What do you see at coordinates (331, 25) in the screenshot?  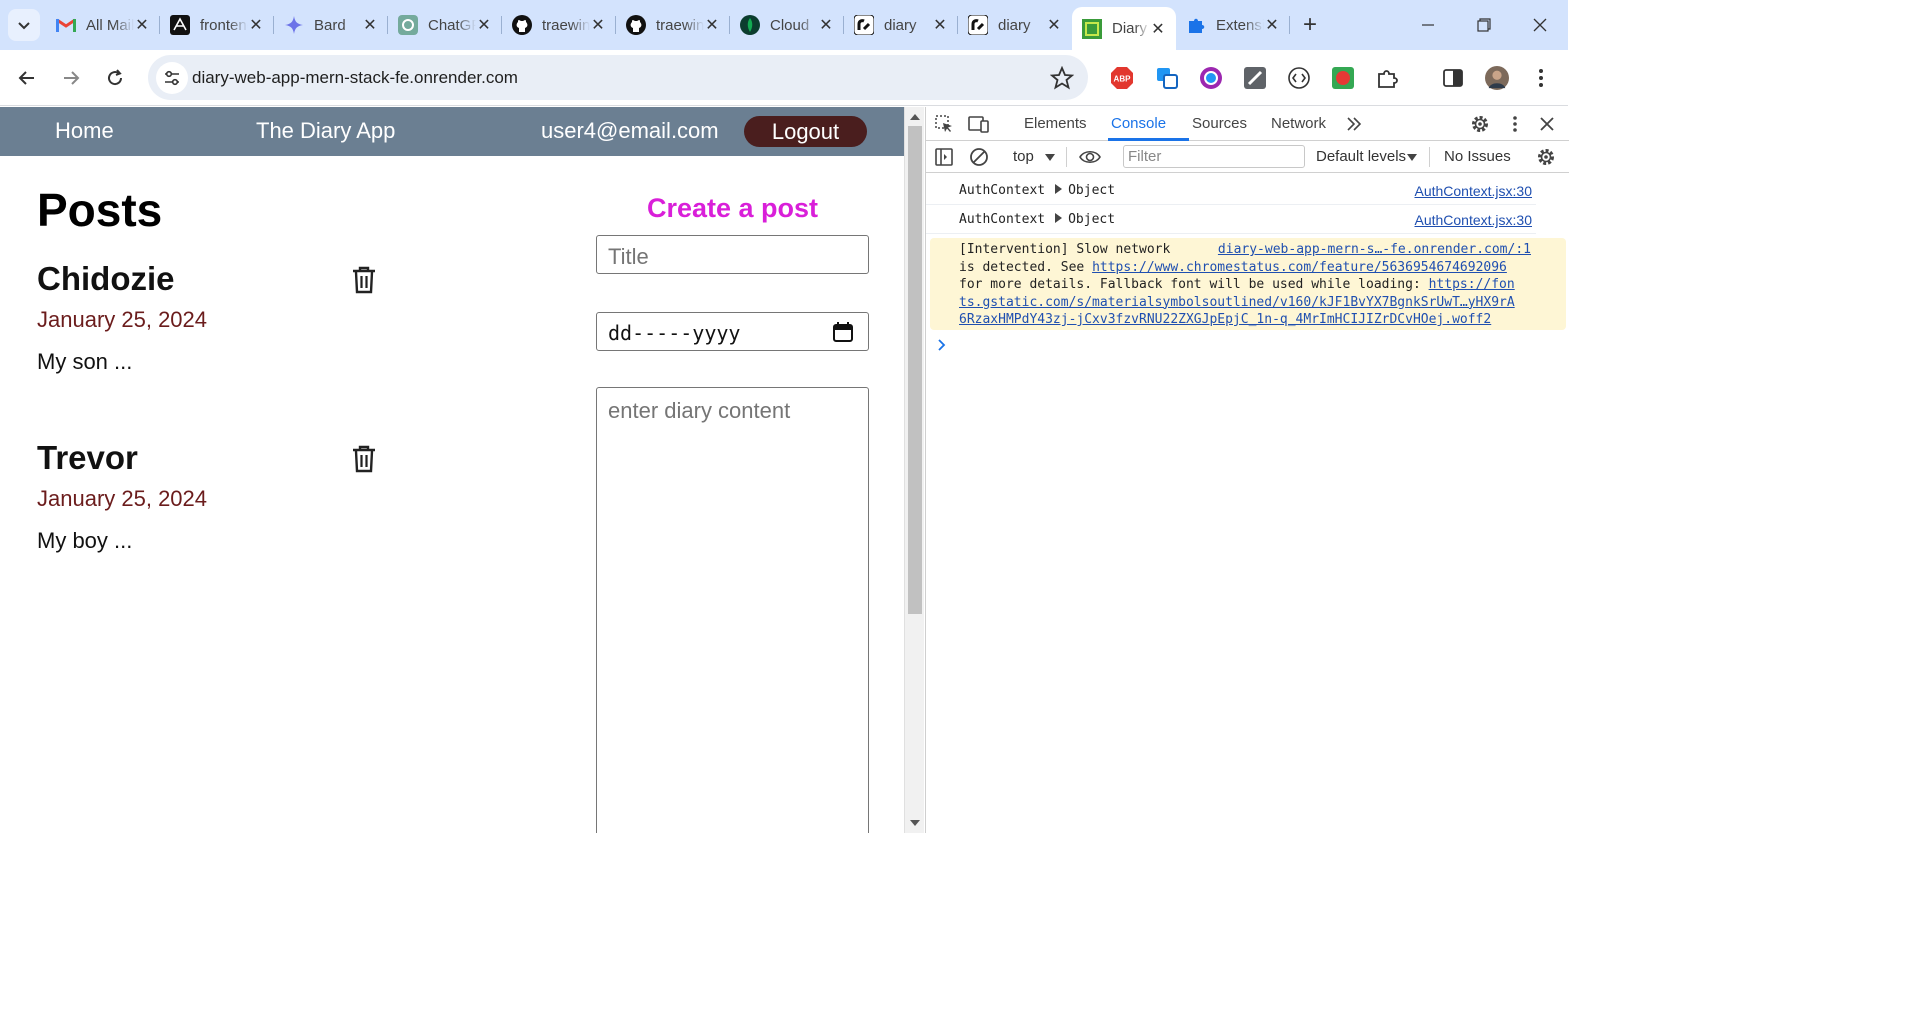 I see `browser-tab-bard: Bard ✕` at bounding box center [331, 25].